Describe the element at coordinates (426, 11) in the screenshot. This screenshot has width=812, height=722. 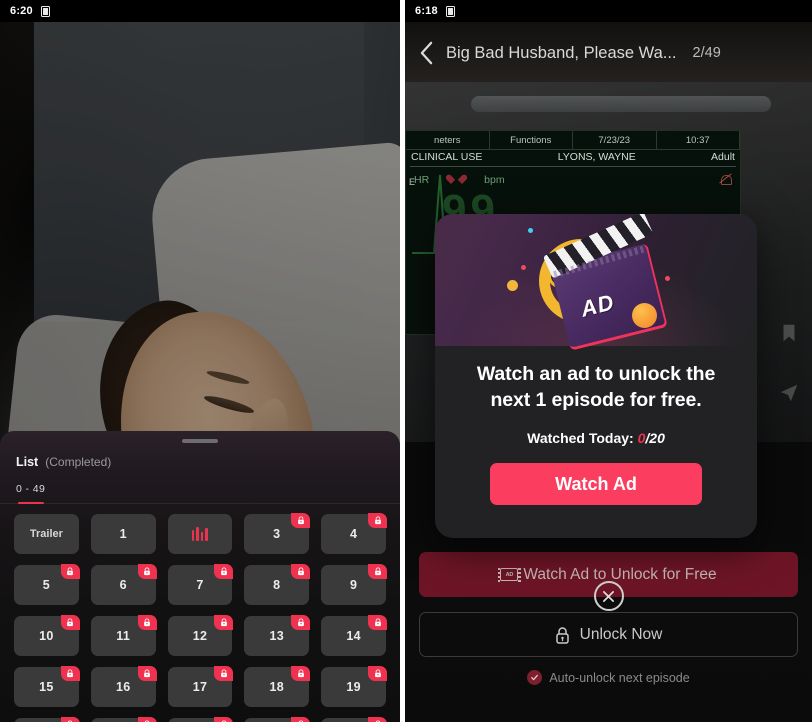
I see `status-bar-time: 6:18` at that location.